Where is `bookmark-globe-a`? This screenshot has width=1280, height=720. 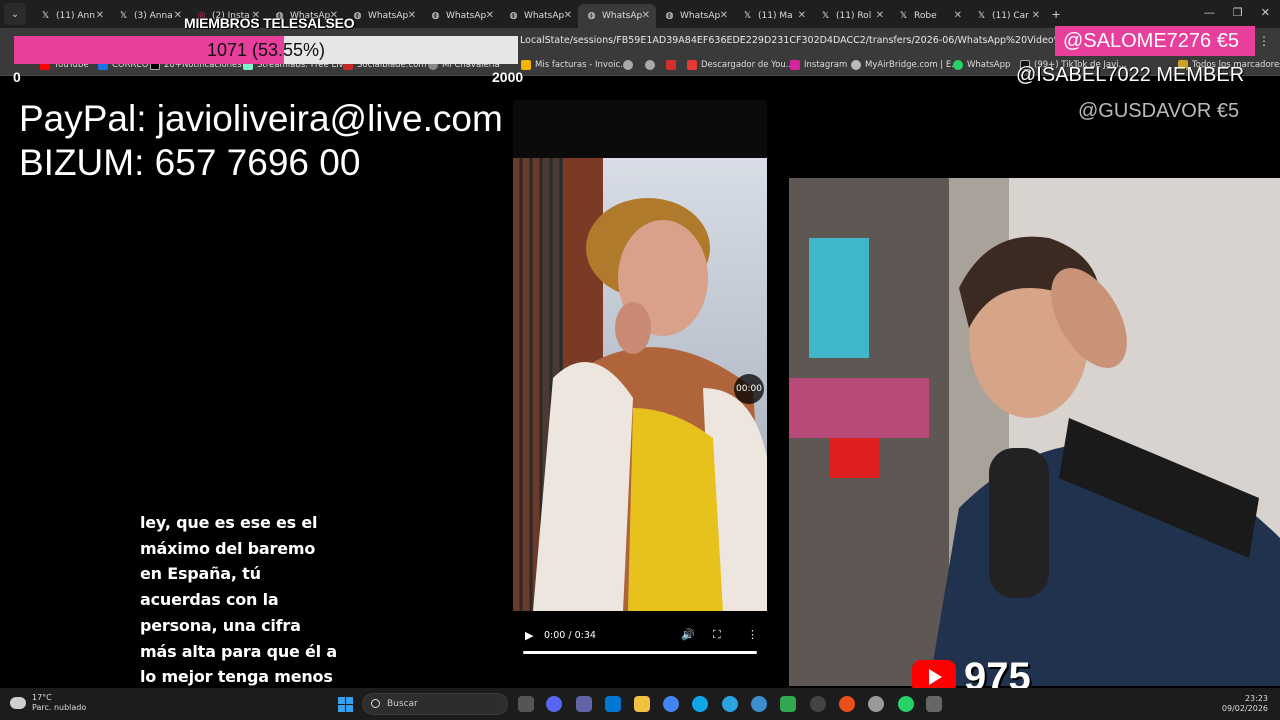 bookmark-globe-a is located at coordinates (628, 65).